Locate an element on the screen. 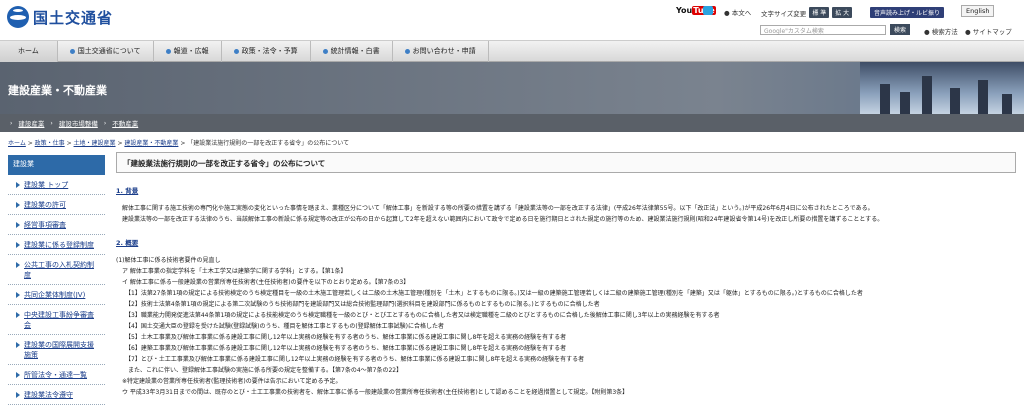  breadcrumb-land: 土地・建設産業 is located at coordinates (95, 143).